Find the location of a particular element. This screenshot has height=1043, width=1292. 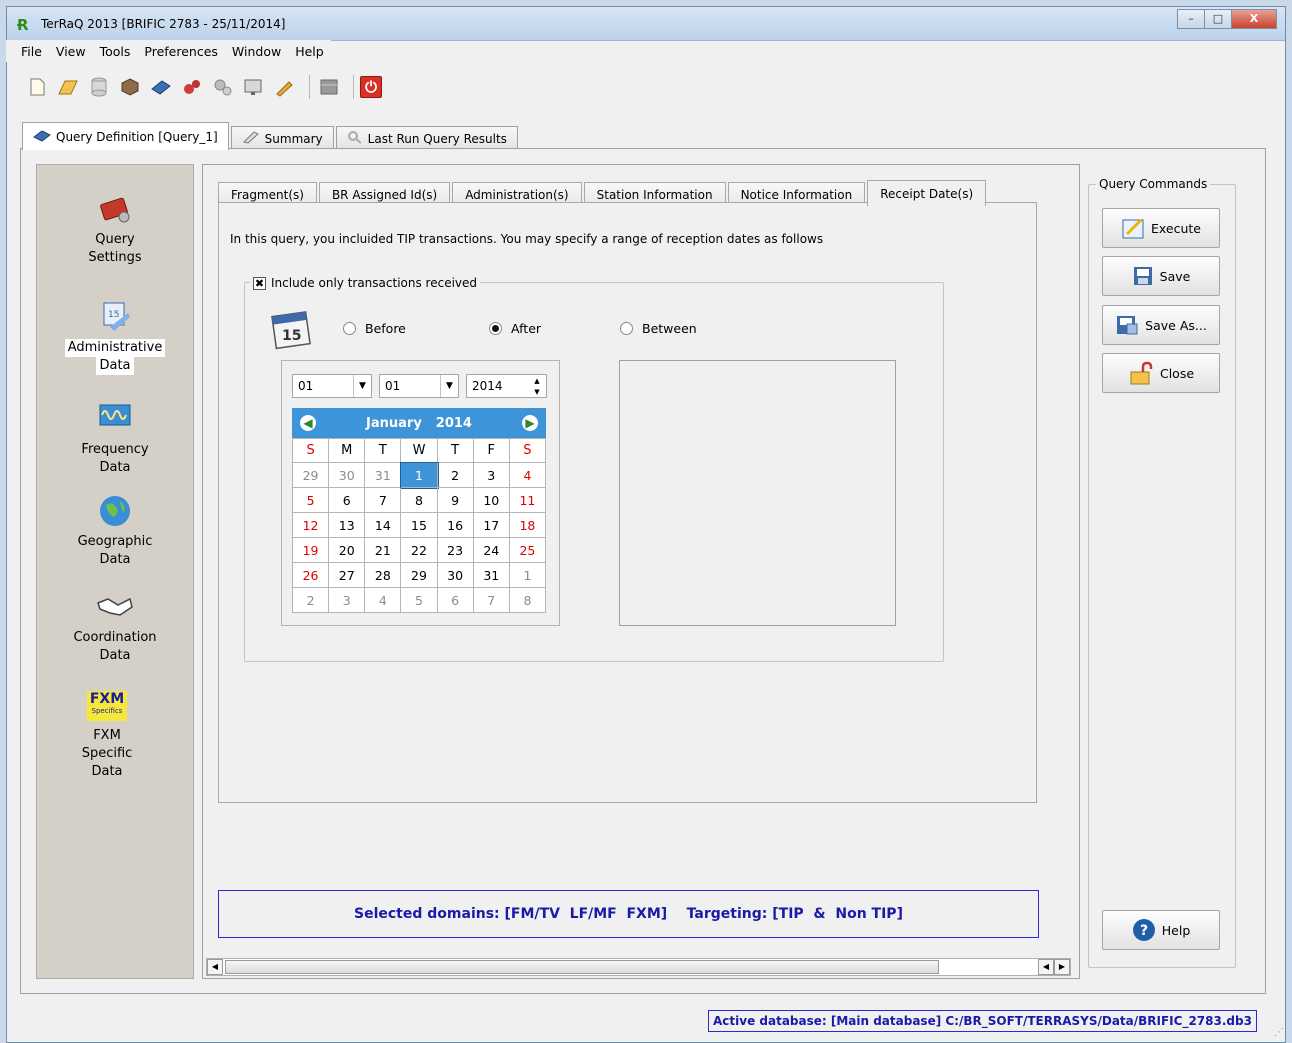

calendar-day: 31 is located at coordinates (383, 475).